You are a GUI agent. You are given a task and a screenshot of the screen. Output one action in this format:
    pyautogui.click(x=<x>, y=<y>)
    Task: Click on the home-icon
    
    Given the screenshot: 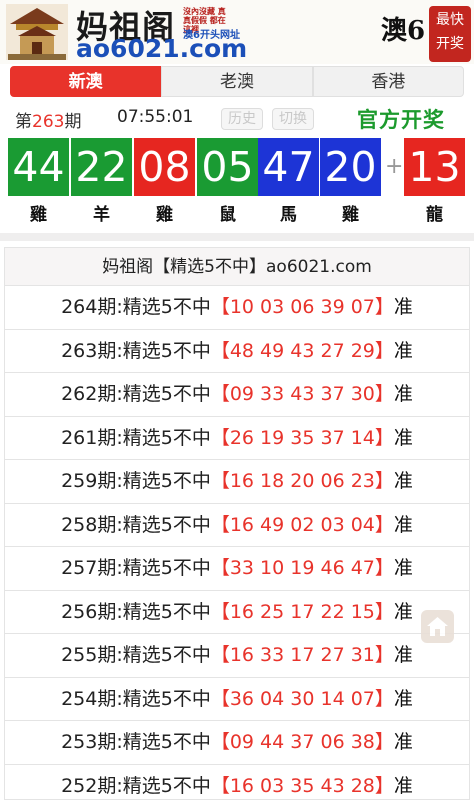 What is the action you would take?
    pyautogui.click(x=437, y=626)
    